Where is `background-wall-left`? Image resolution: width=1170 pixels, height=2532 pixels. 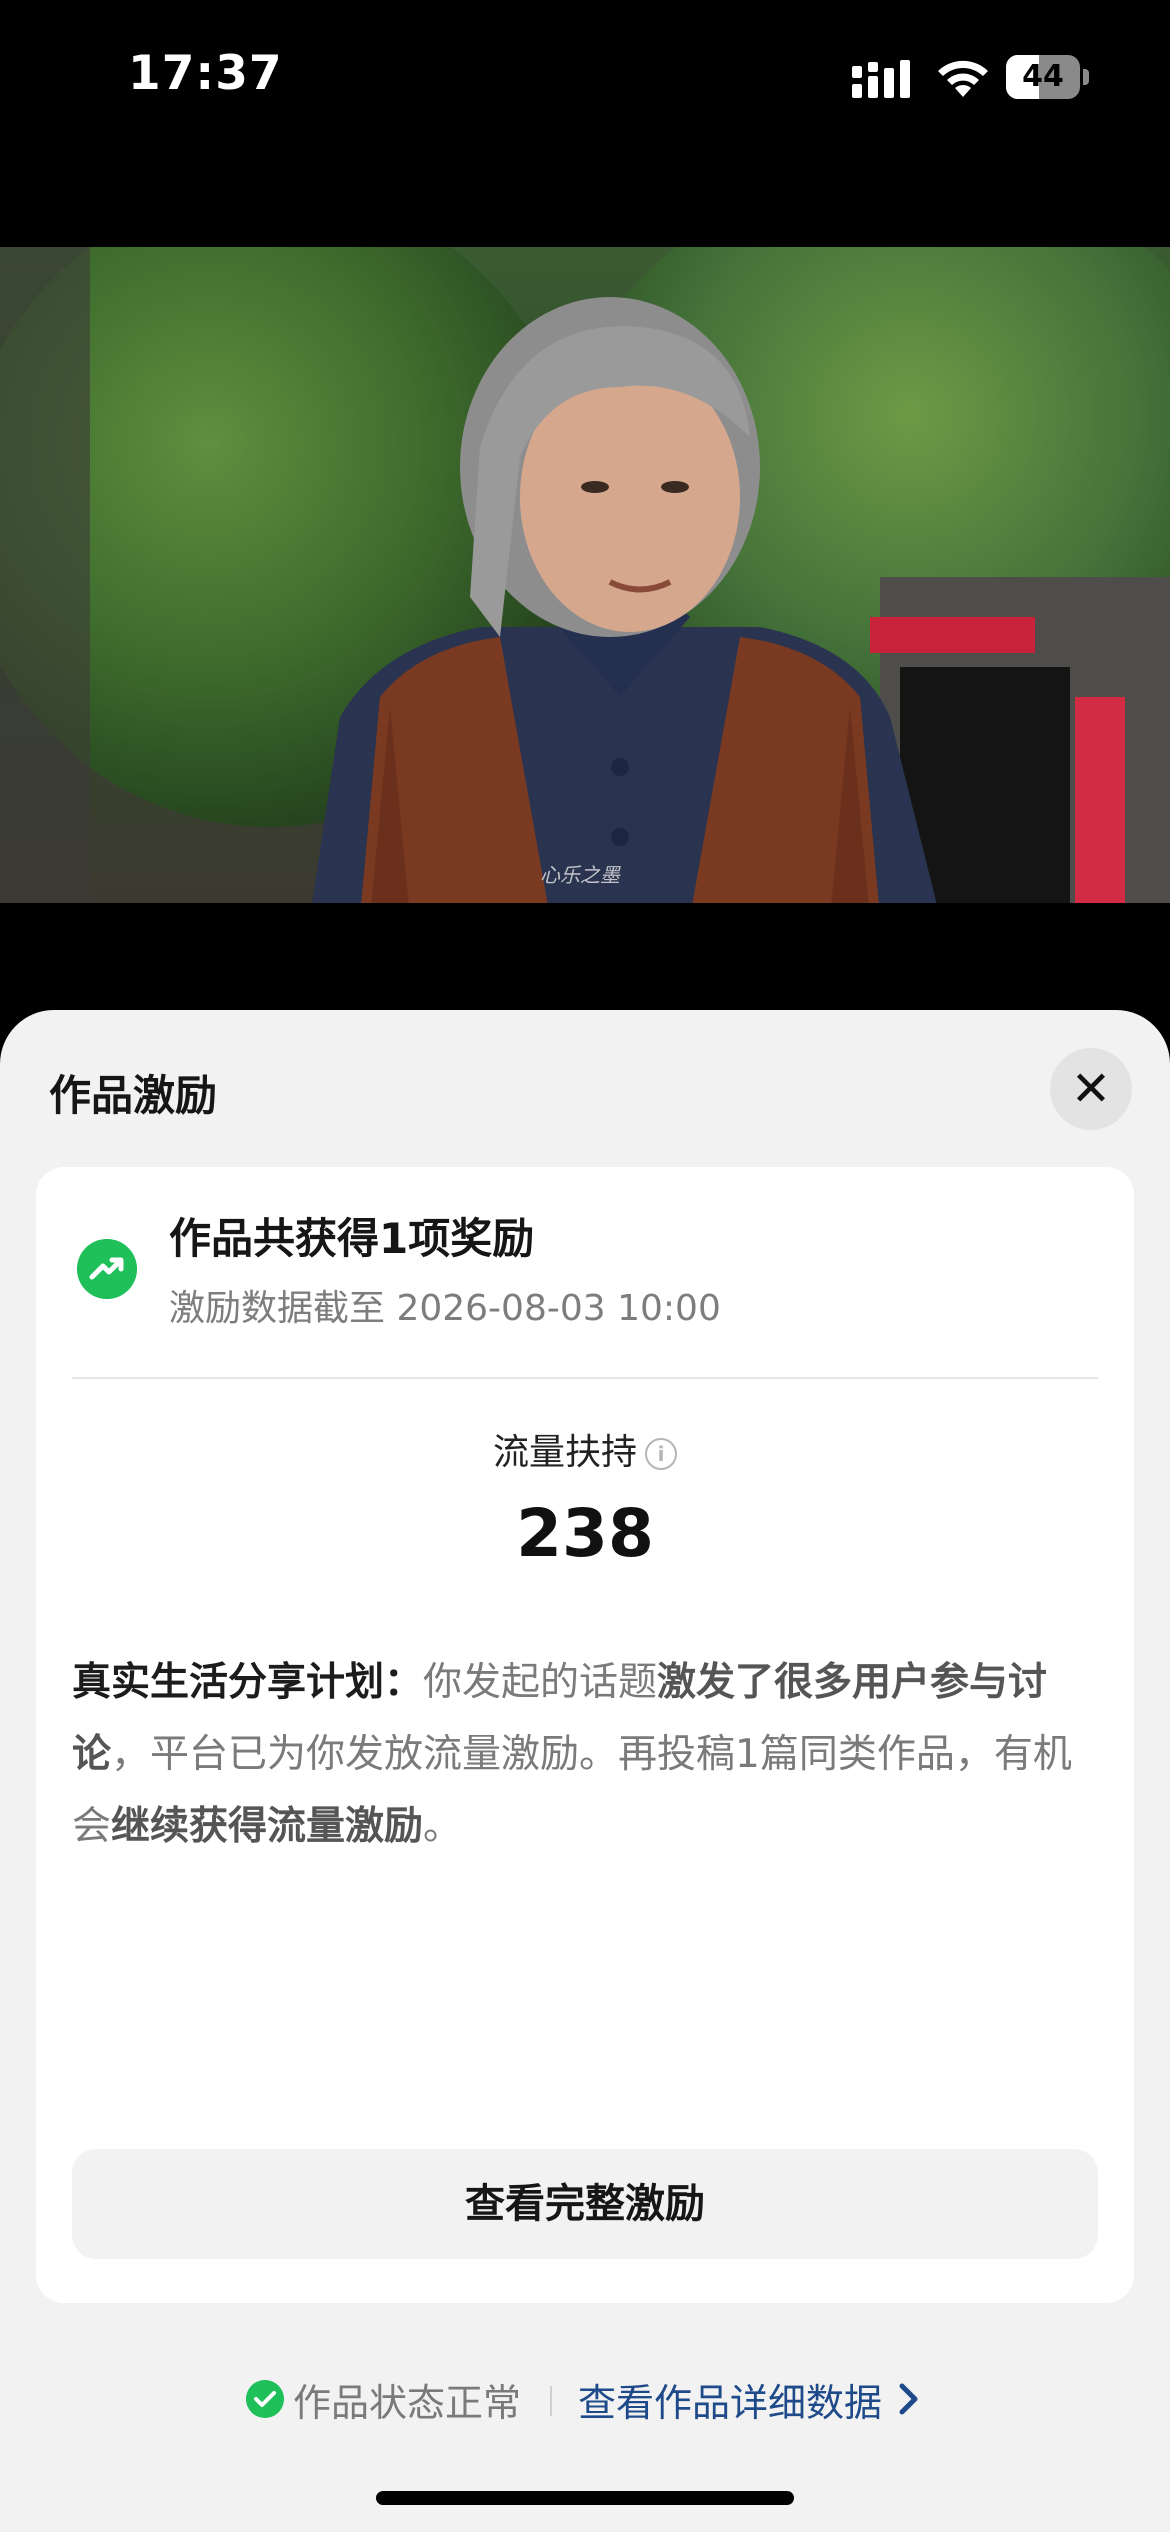
background-wall-left is located at coordinates (45, 575).